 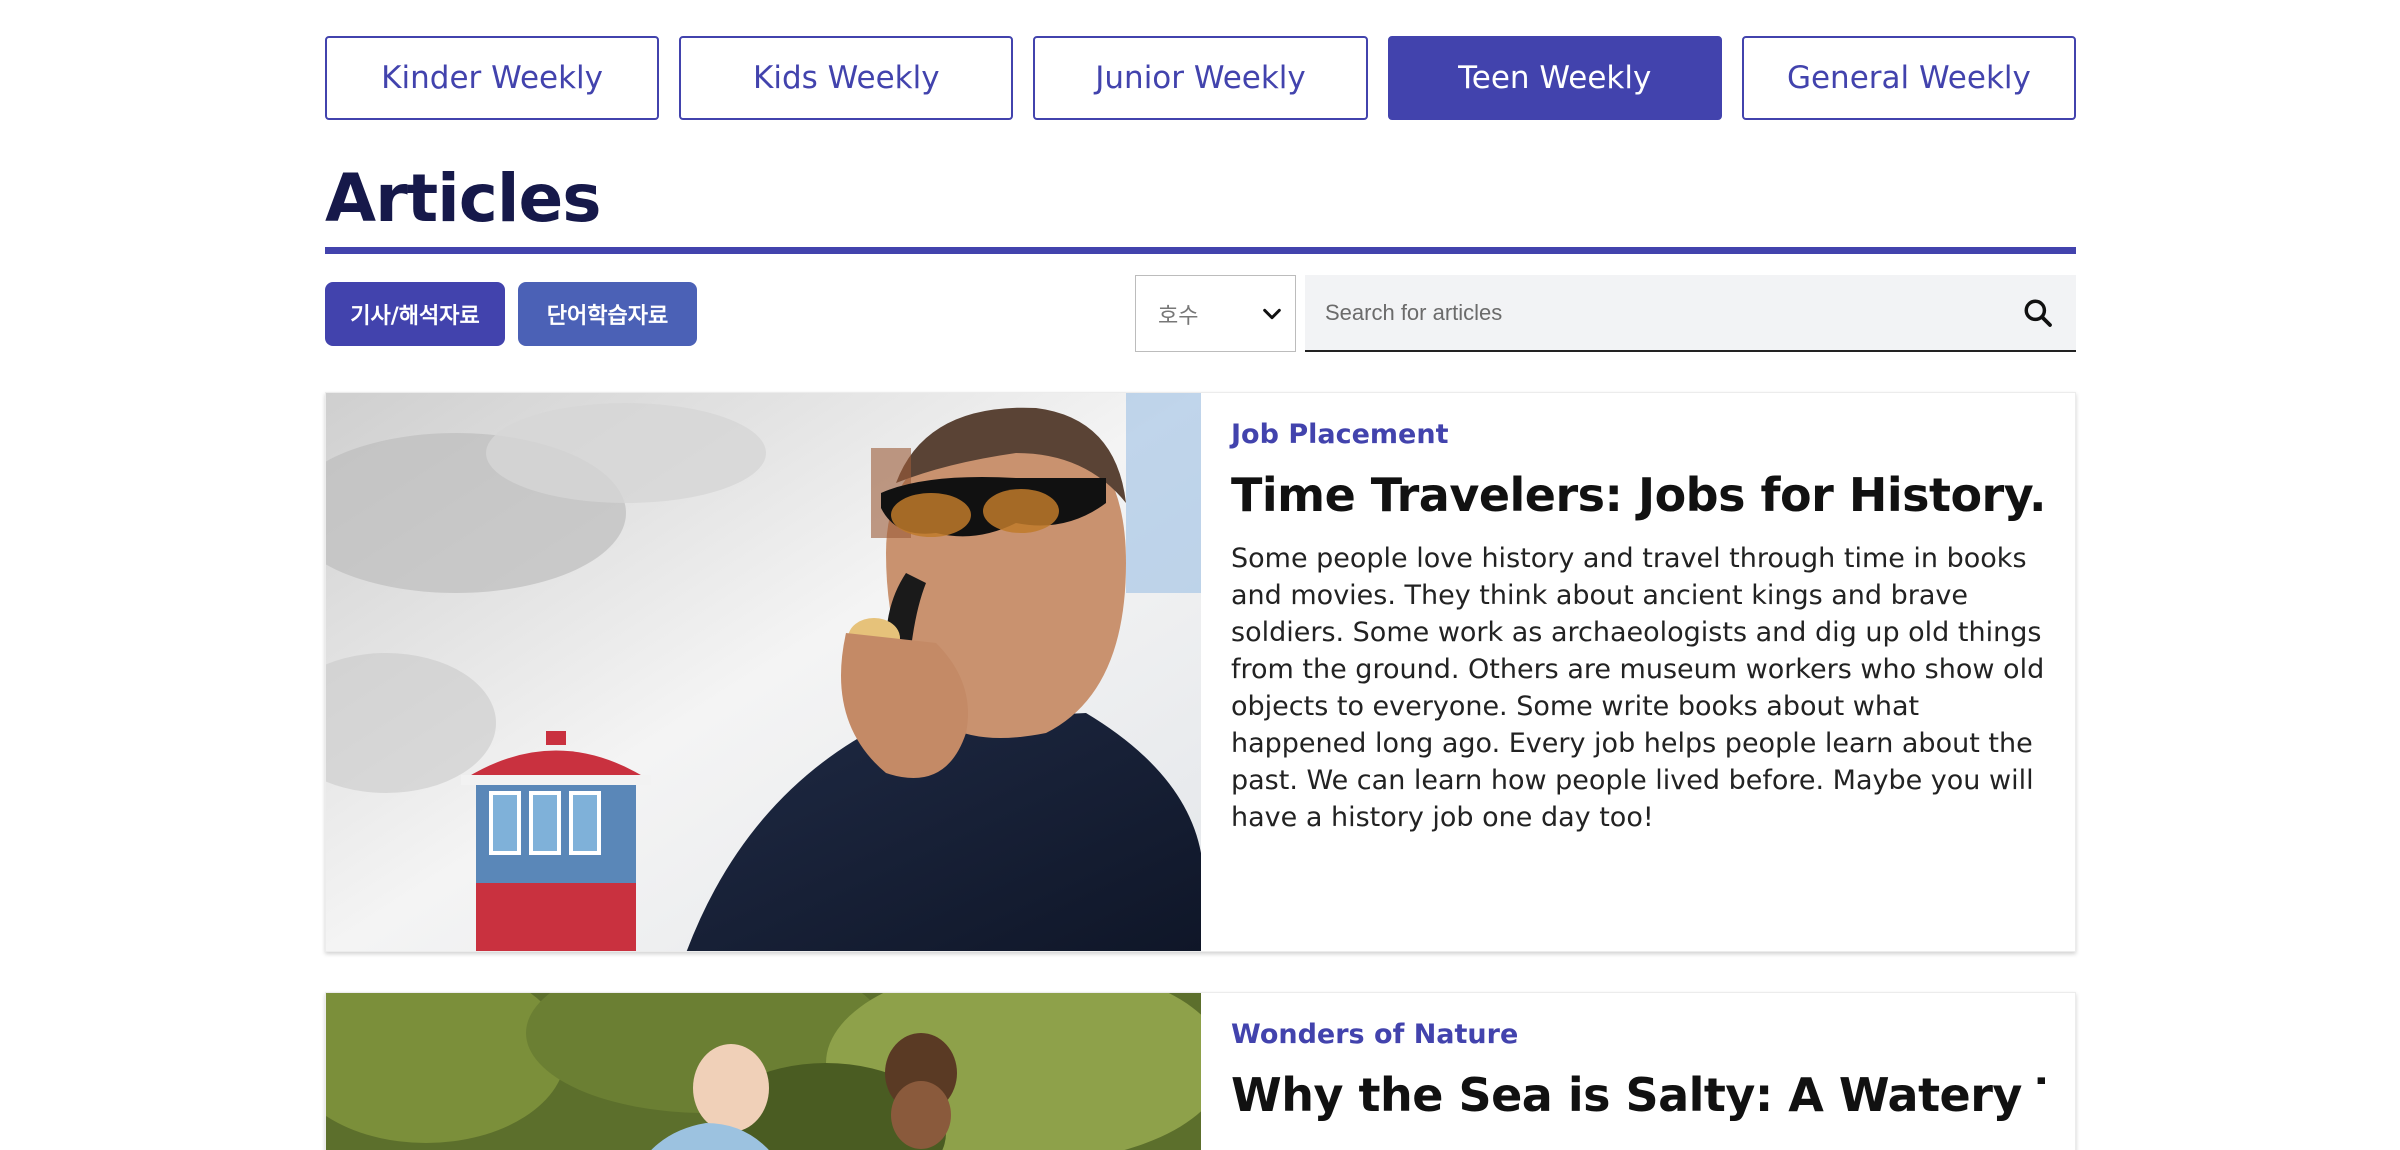 What do you see at coordinates (463, 198) in the screenshot?
I see `page-title: Articles` at bounding box center [463, 198].